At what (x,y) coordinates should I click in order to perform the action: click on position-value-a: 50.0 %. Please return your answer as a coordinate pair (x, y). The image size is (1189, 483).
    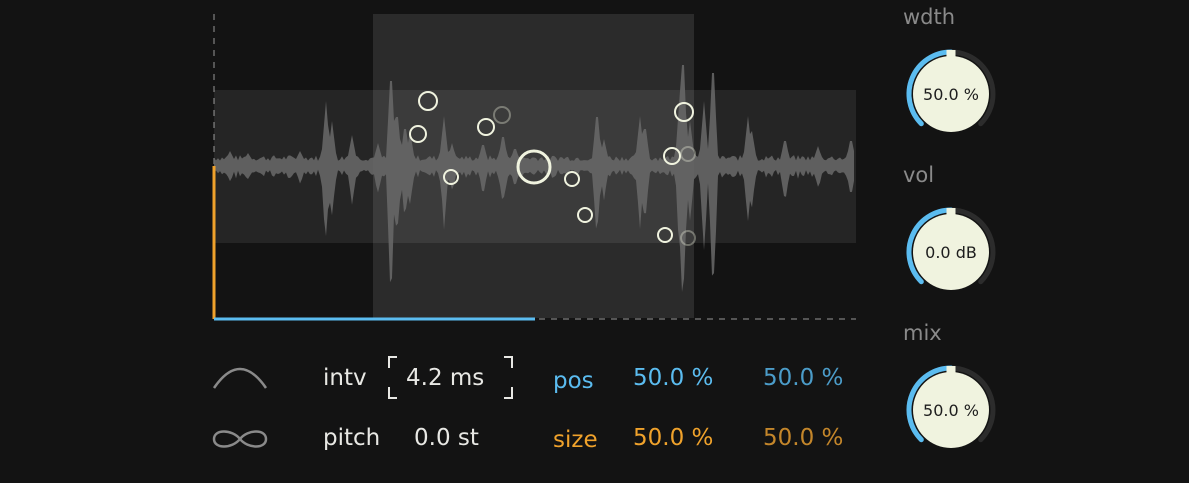
    Looking at the image, I should click on (673, 378).